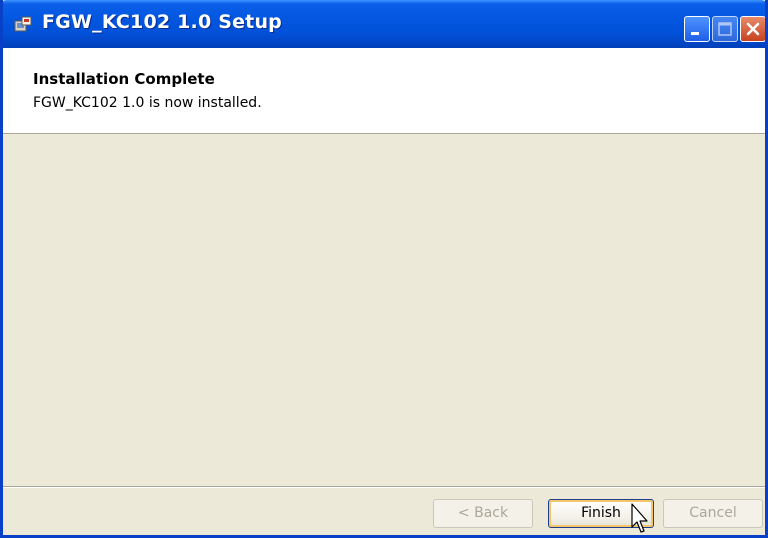 The width and height of the screenshot is (768, 538). What do you see at coordinates (483, 513) in the screenshot?
I see `back-button: < Back` at bounding box center [483, 513].